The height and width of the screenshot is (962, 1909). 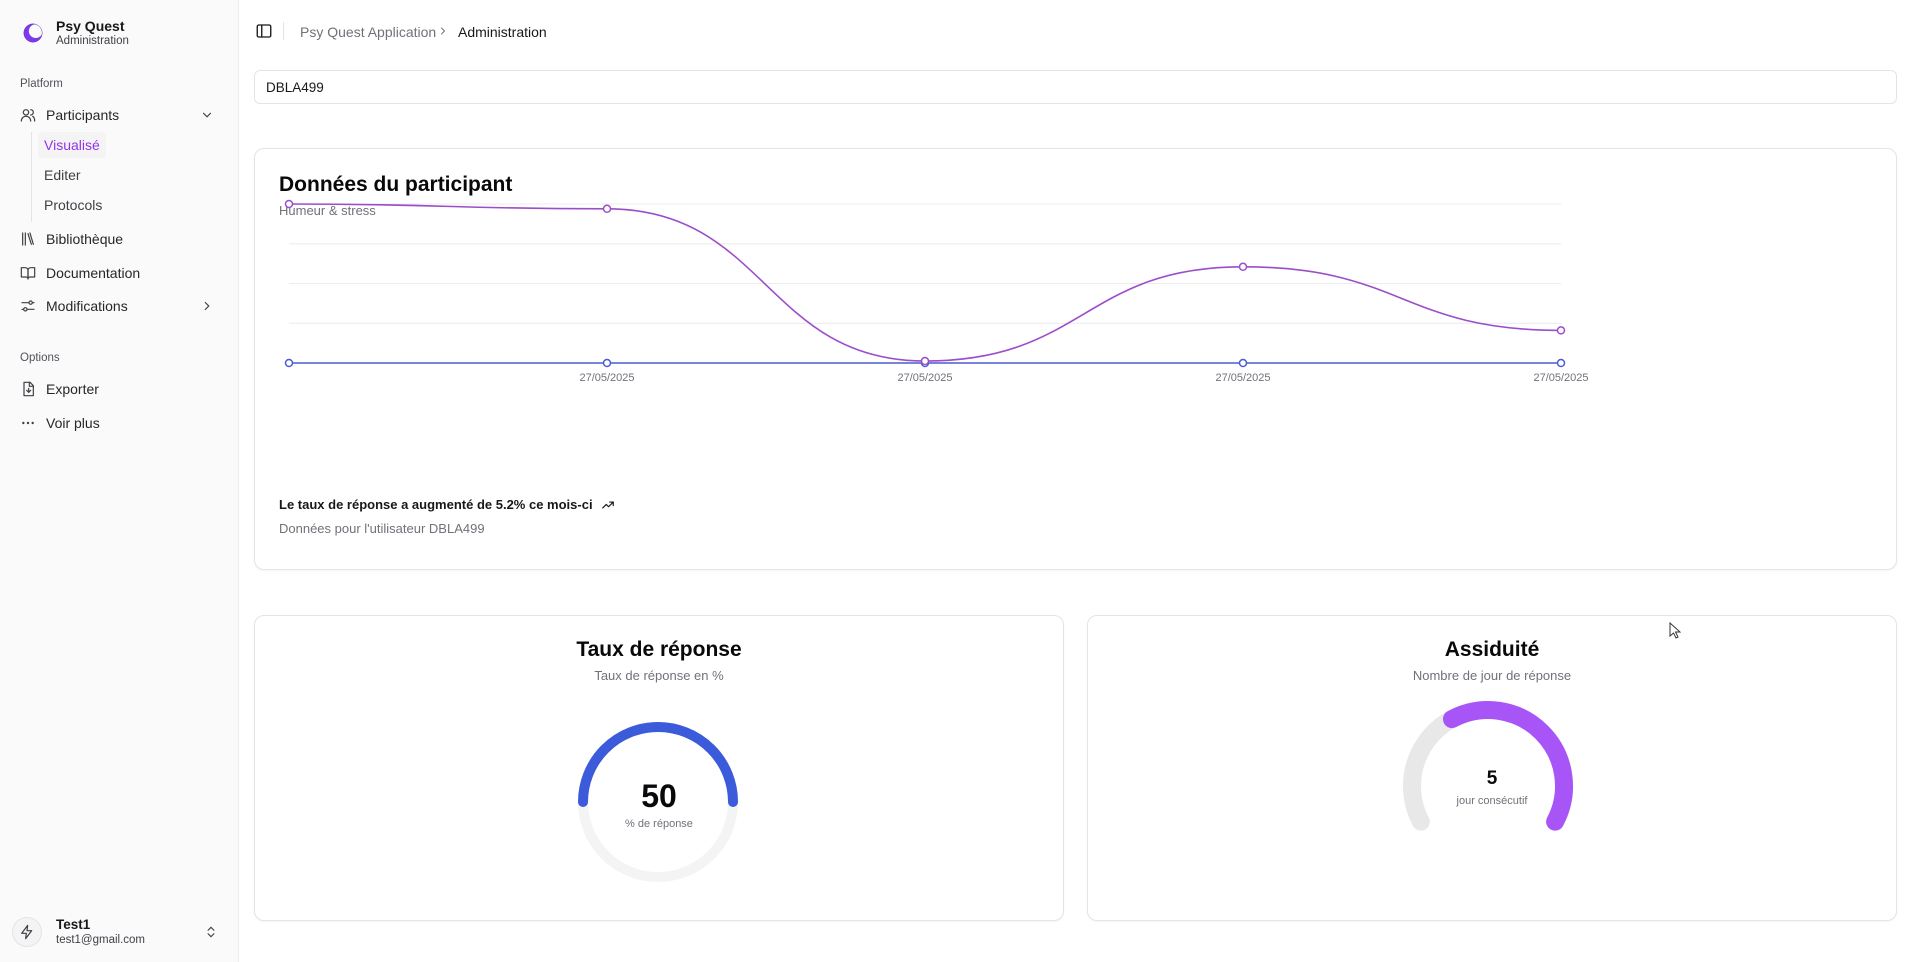 What do you see at coordinates (283, 31) in the screenshot?
I see `header-divider` at bounding box center [283, 31].